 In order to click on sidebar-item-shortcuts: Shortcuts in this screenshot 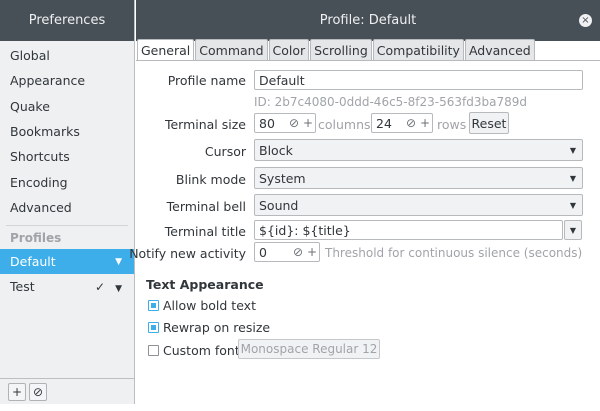, I will do `click(67, 156)`.